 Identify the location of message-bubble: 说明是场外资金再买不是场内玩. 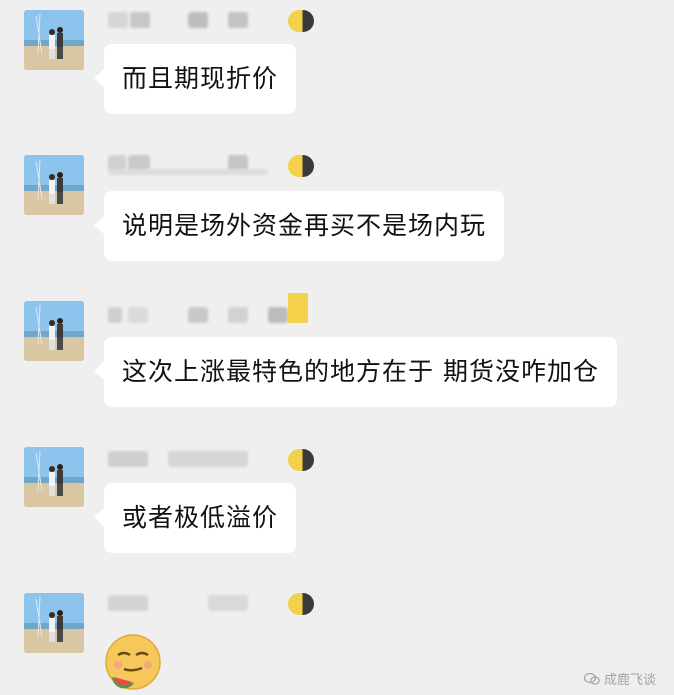
(299, 226).